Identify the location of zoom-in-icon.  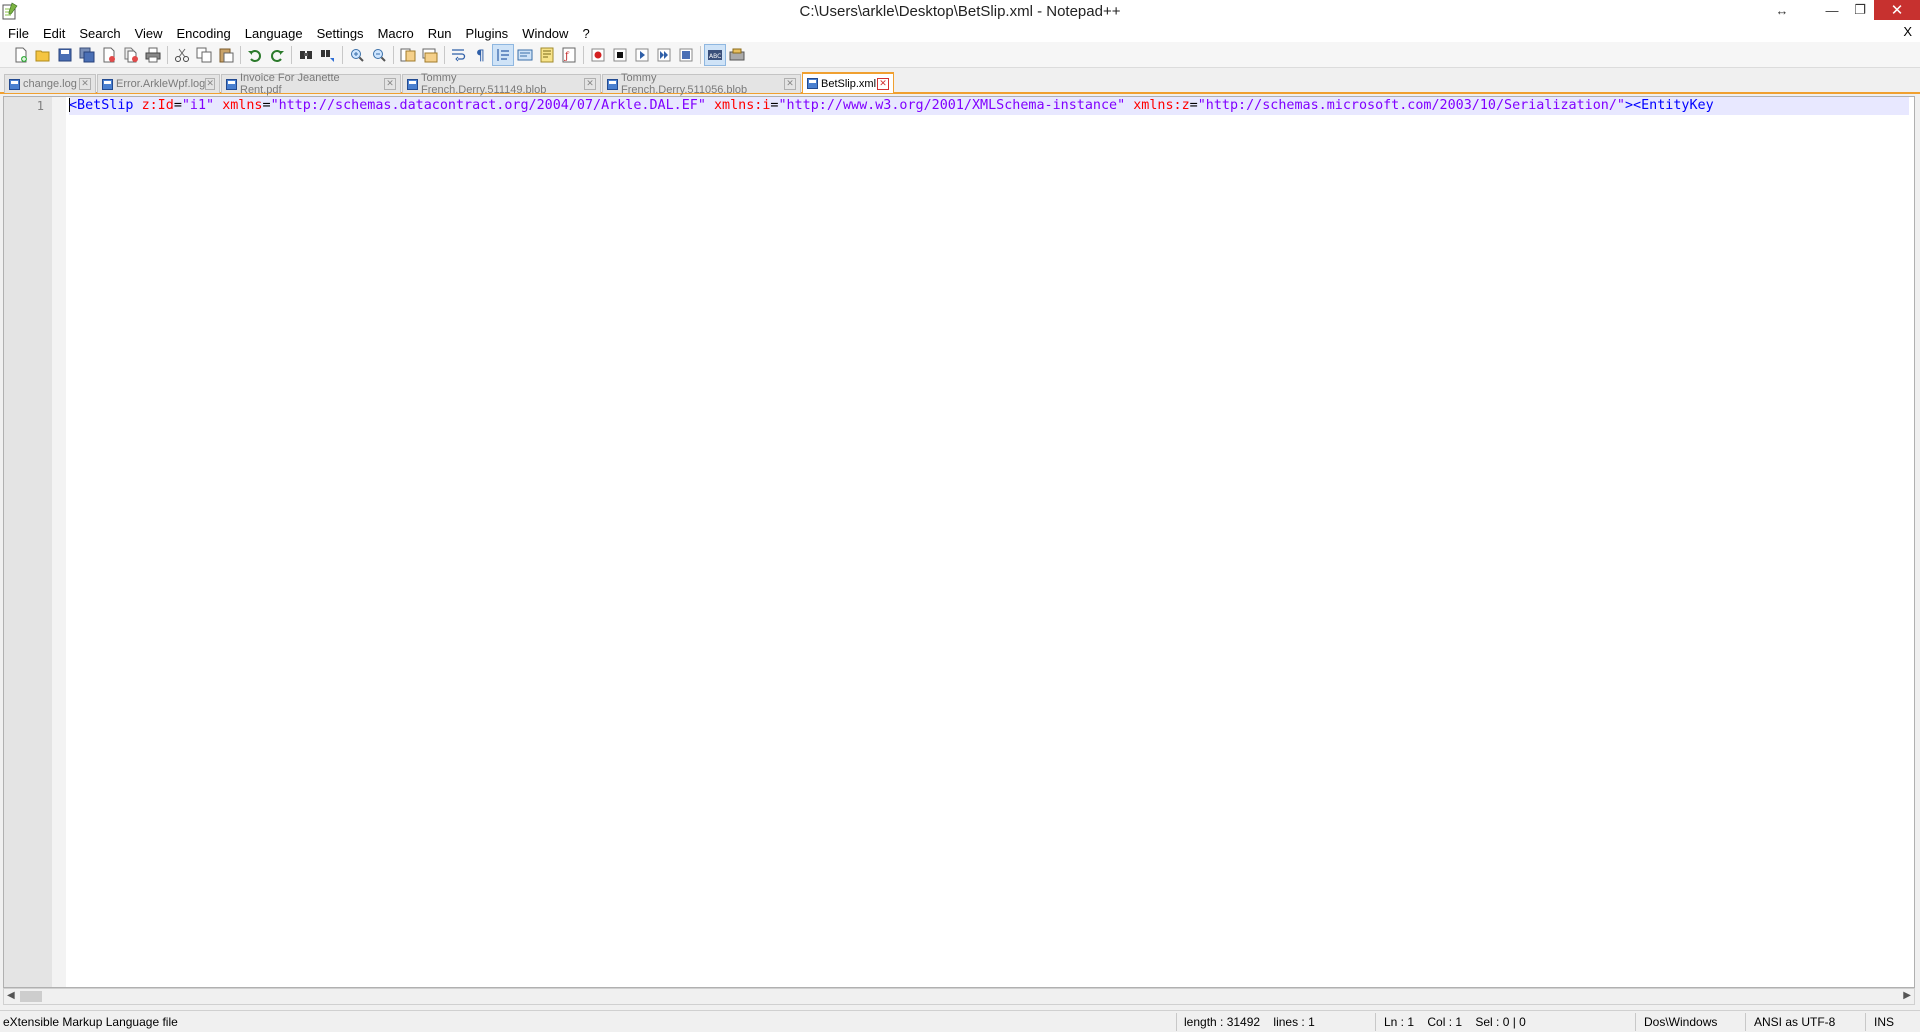
(357, 55).